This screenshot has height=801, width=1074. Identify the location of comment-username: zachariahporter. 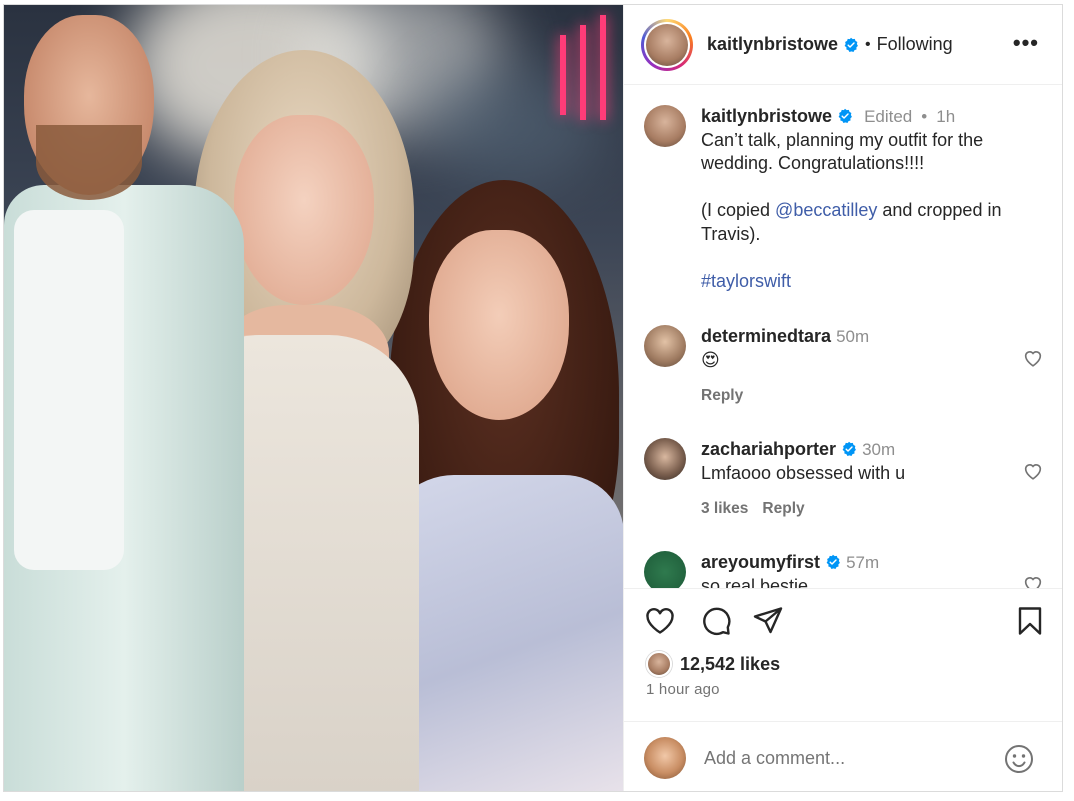
(768, 449).